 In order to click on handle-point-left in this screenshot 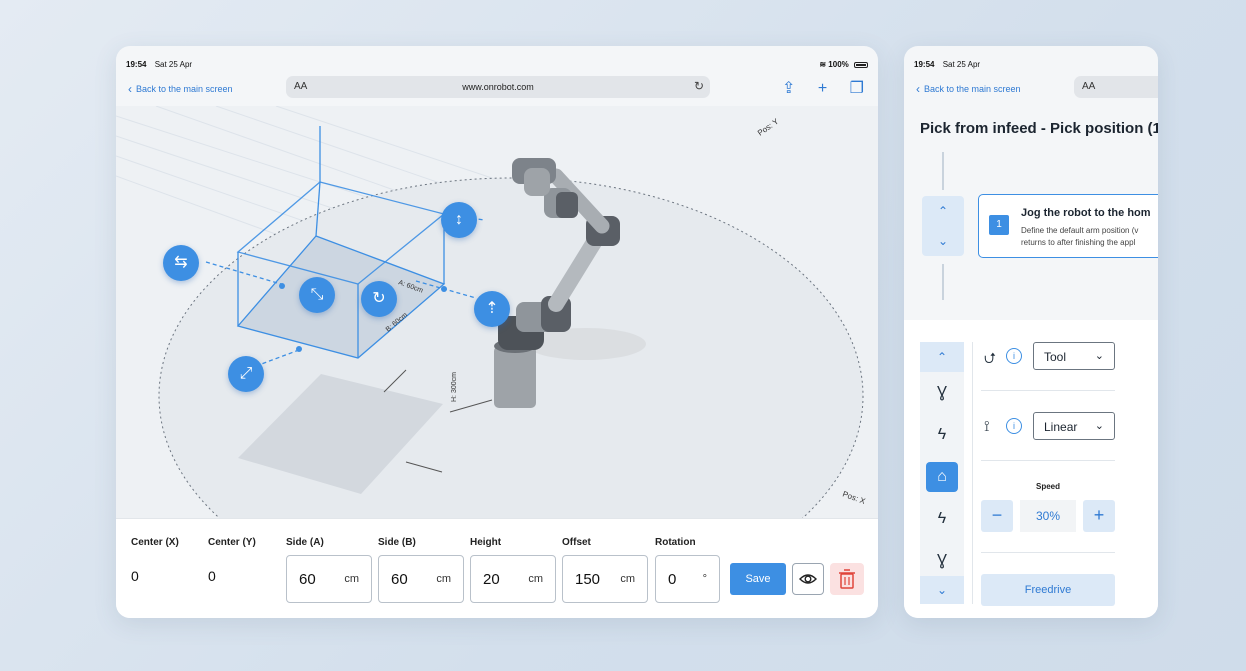, I will do `click(282, 286)`.